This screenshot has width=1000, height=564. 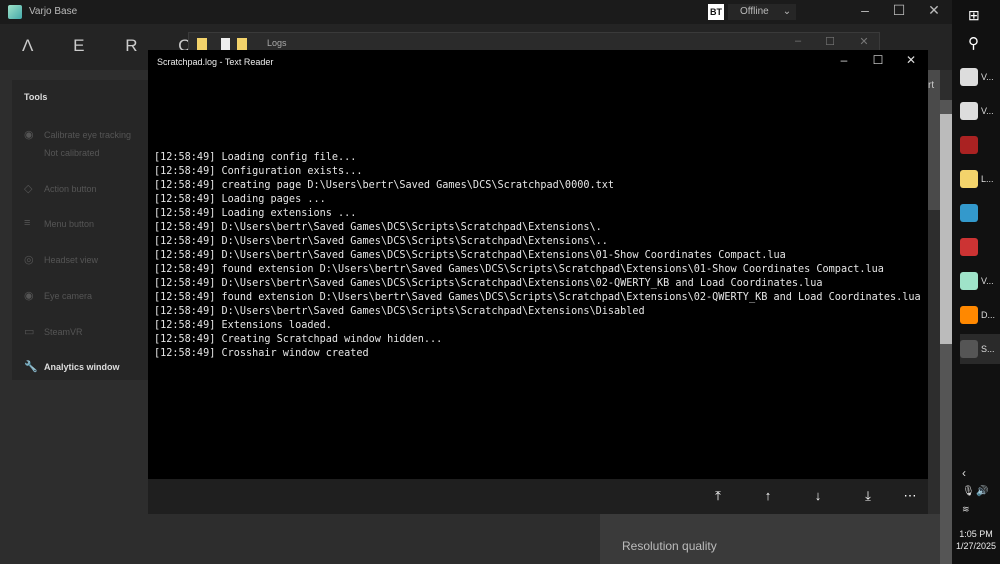 What do you see at coordinates (968, 491) in the screenshot?
I see `microphone-icon: 🎙` at bounding box center [968, 491].